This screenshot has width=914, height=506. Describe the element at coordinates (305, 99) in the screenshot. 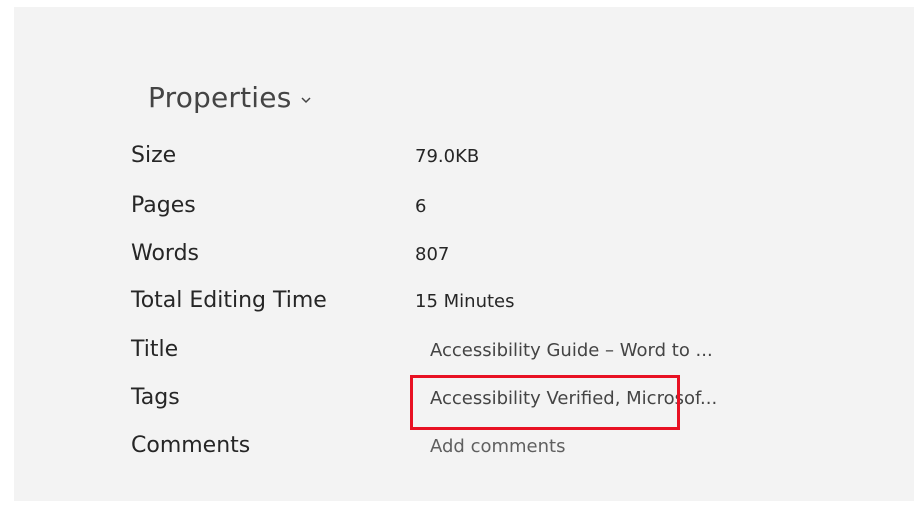

I see `chevron-down-icon` at that location.